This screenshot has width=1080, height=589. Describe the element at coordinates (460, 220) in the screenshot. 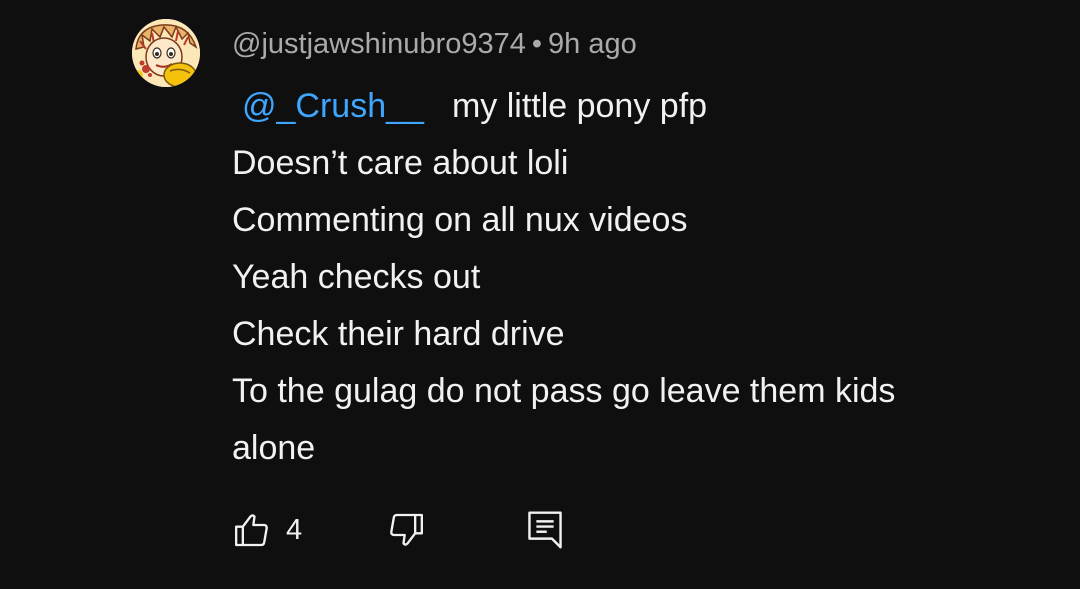

I see `comment-line: Commenting on all nux videos` at that location.